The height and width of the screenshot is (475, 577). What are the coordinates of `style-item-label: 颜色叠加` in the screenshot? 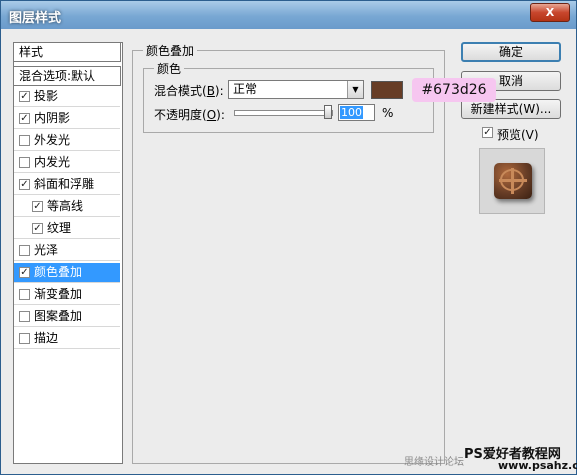 It's located at (58, 272).